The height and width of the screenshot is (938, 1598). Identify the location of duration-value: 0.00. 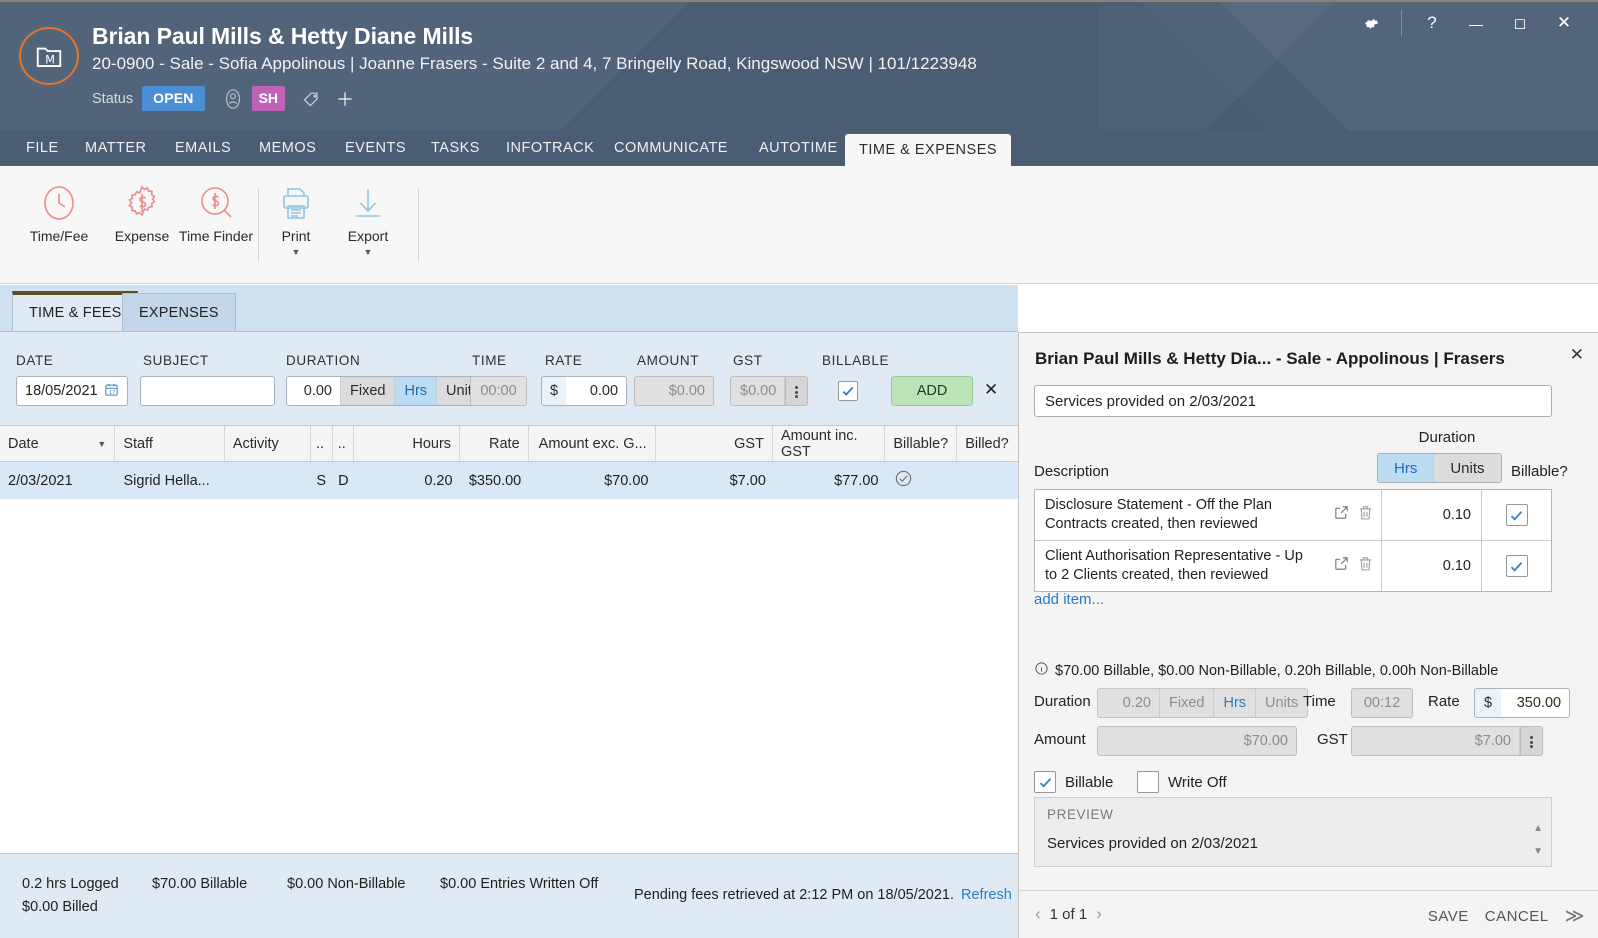
(314, 391).